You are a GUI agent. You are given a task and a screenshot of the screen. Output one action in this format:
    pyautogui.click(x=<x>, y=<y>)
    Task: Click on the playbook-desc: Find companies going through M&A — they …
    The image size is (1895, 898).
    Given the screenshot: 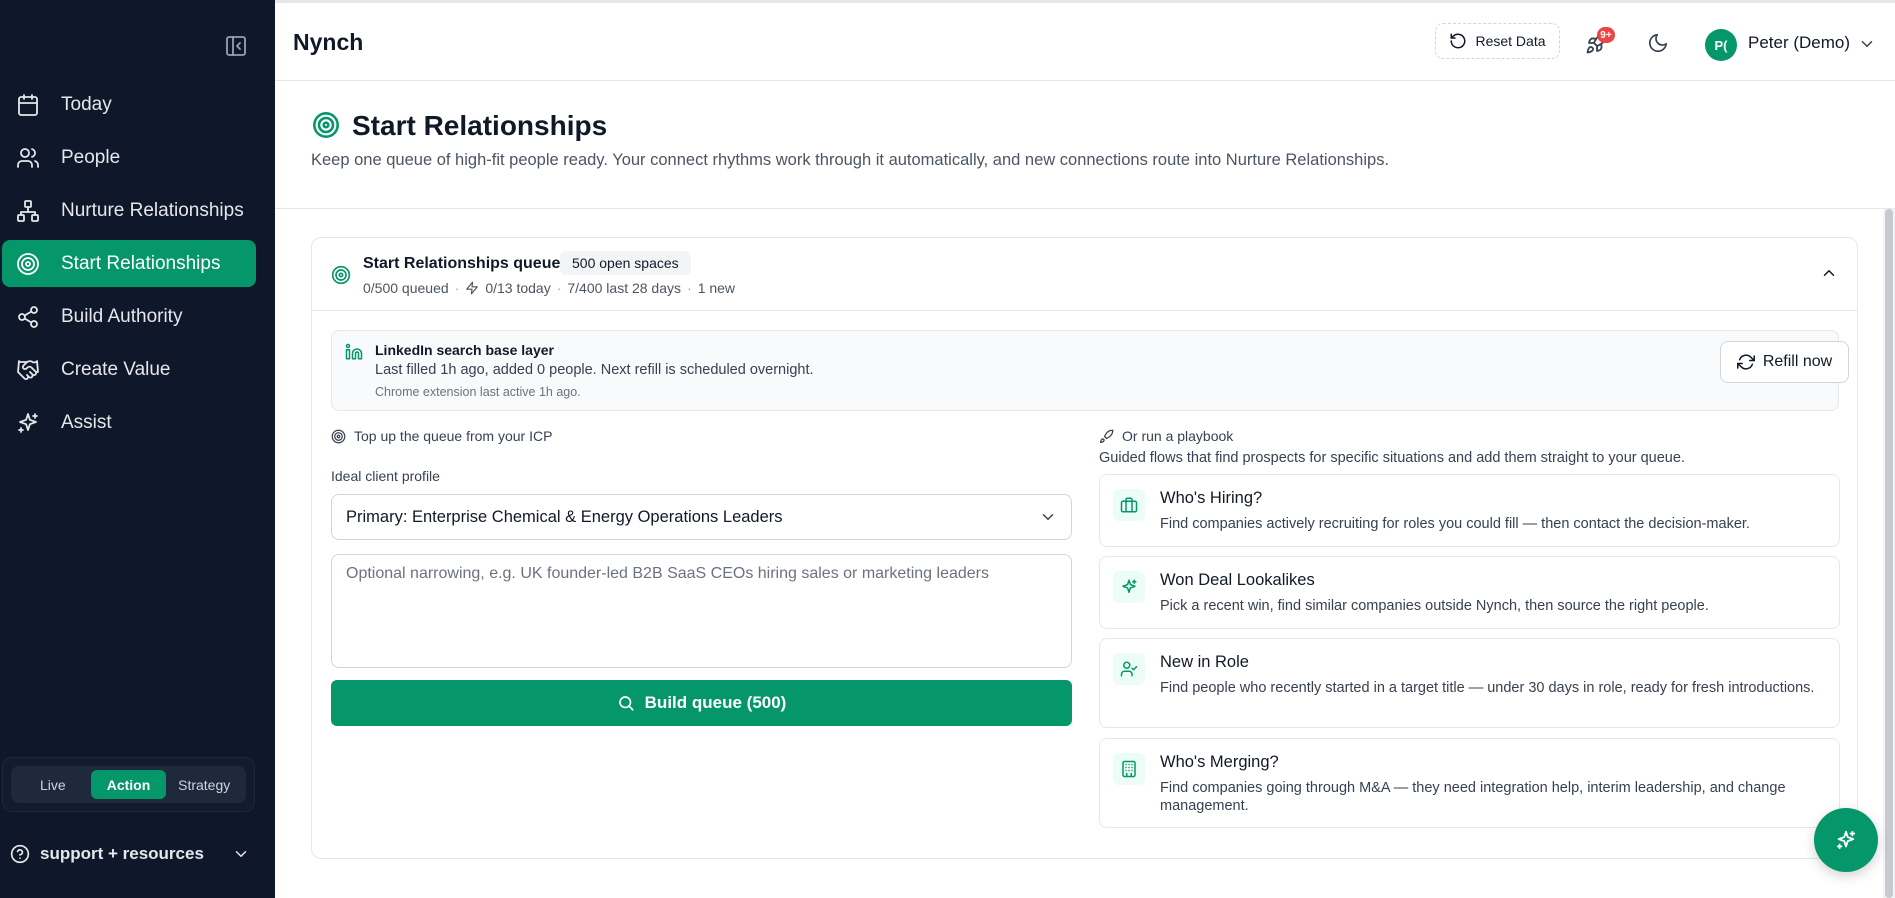 What is the action you would take?
    pyautogui.click(x=1473, y=797)
    